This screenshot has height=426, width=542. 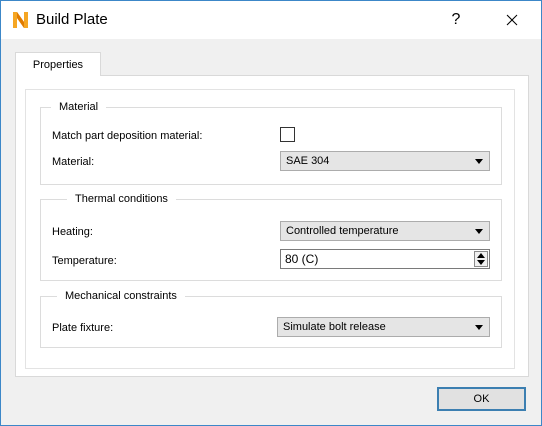 I want to click on temperature-value: 80 (C), so click(x=302, y=259).